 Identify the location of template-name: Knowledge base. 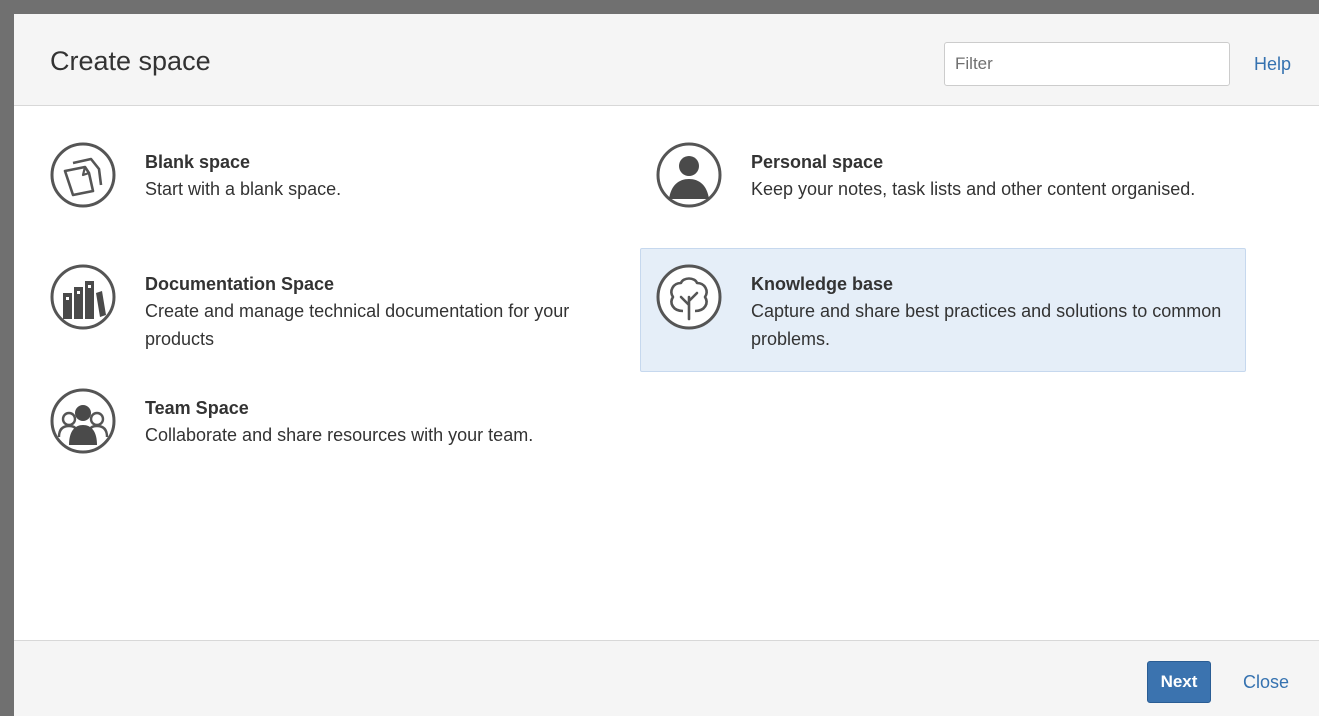
(822, 284).